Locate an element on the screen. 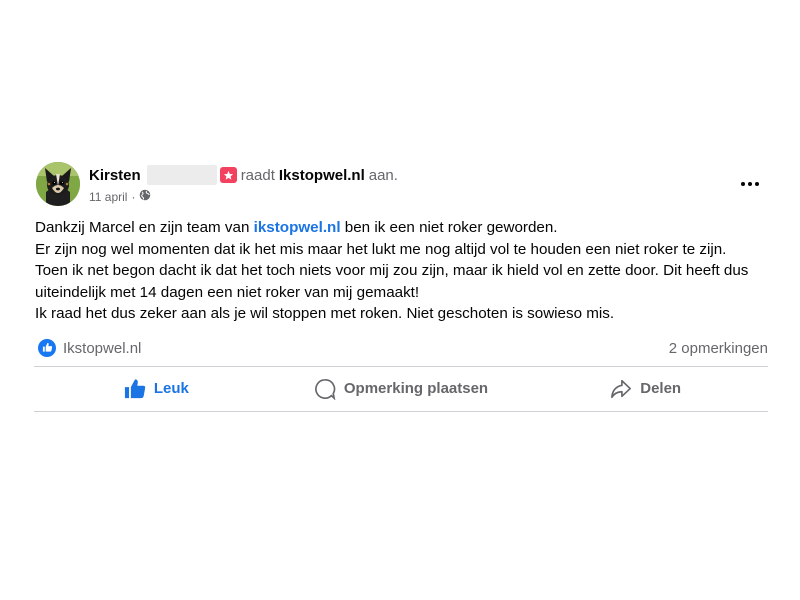 The image size is (800, 600). body-text-segment: ben ik een niet roker geworden. is located at coordinates (449, 227).